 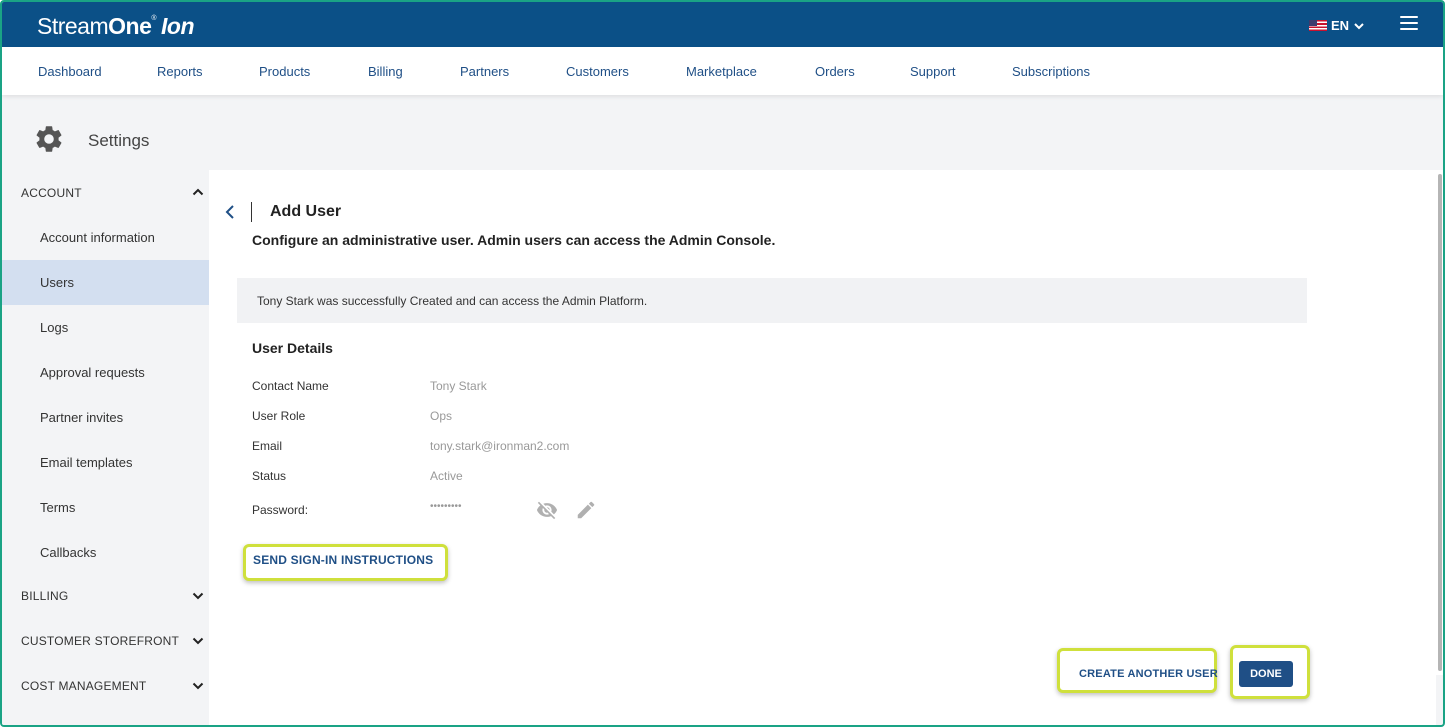 What do you see at coordinates (105, 372) in the screenshot?
I see `sidebar-item-approval-requests: Approval requests` at bounding box center [105, 372].